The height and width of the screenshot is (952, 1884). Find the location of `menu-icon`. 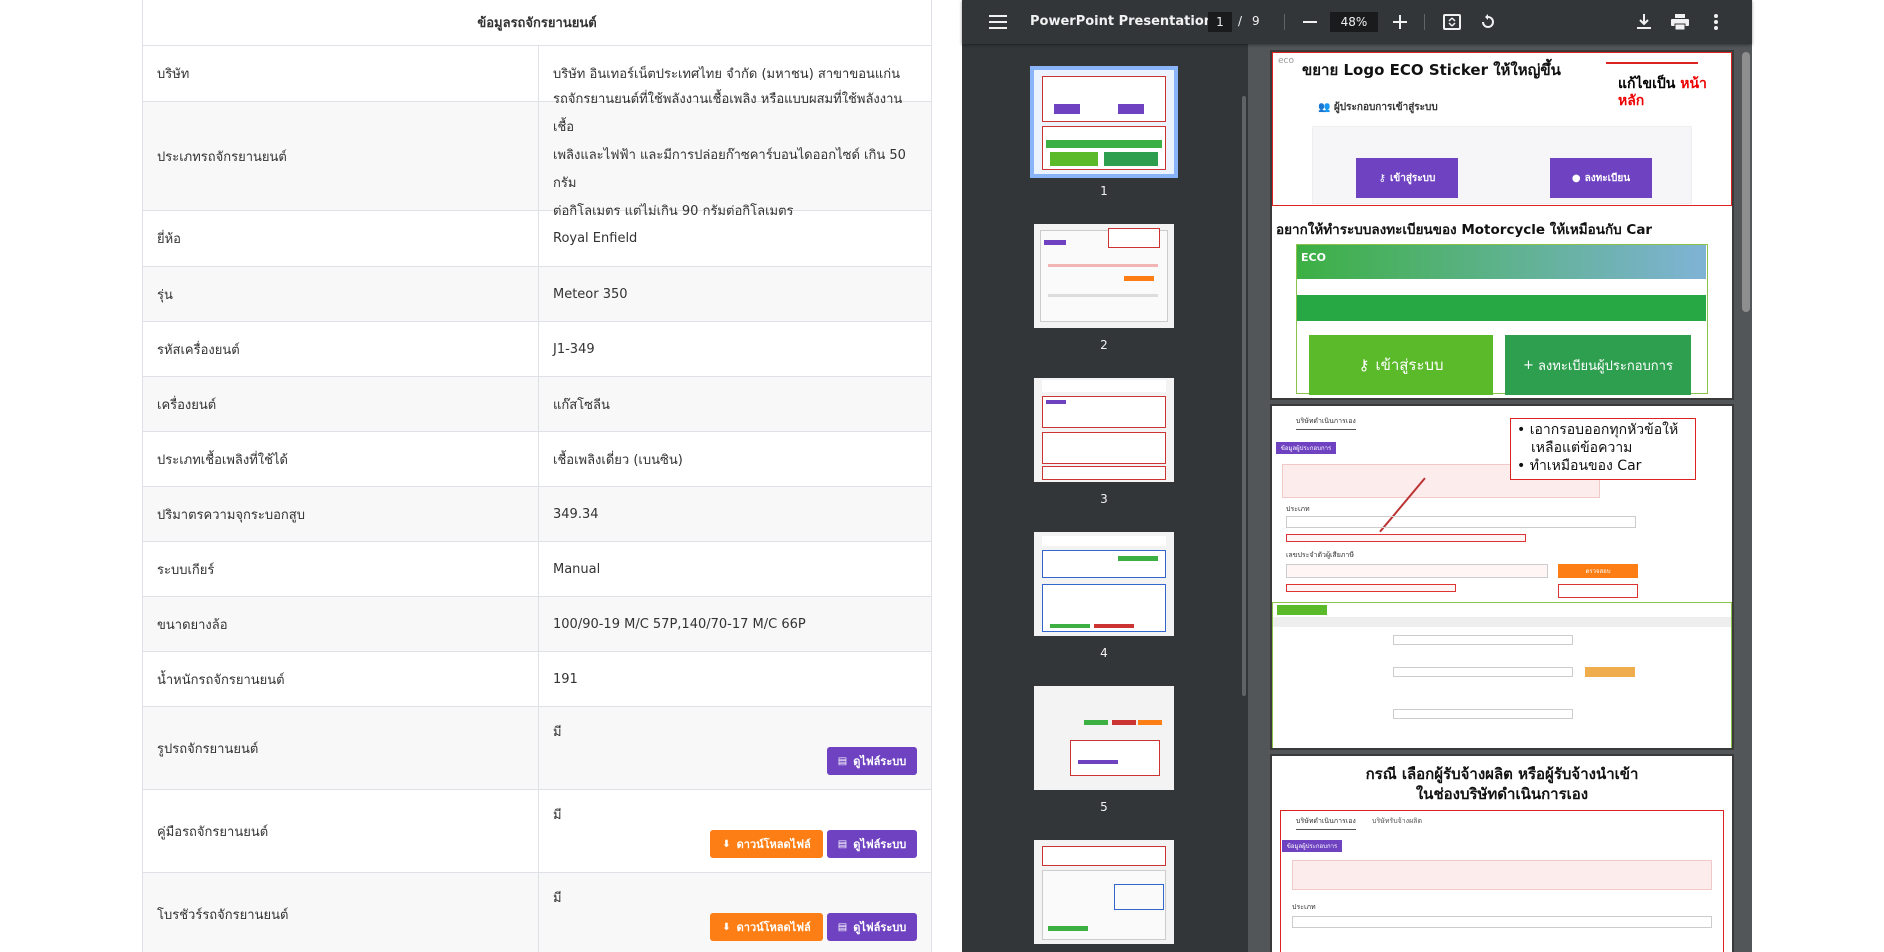

menu-icon is located at coordinates (998, 22).